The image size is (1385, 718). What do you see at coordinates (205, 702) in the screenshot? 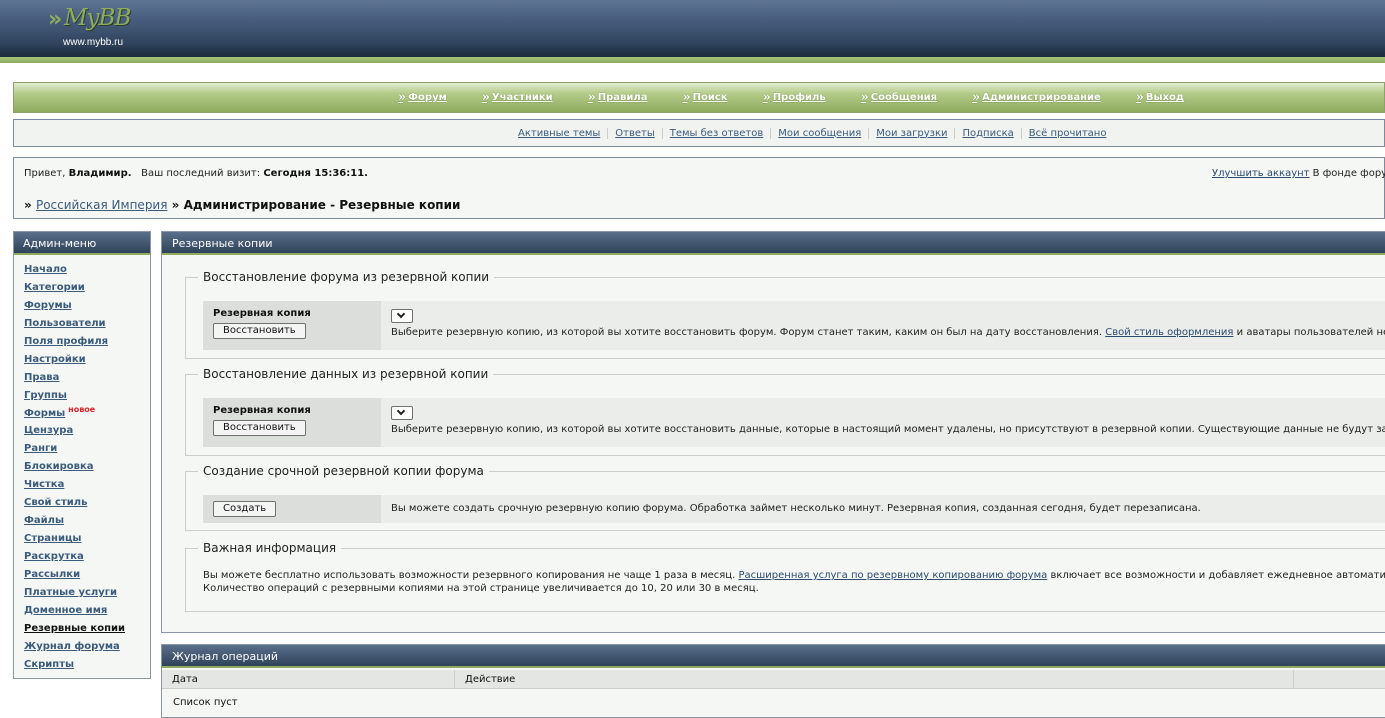
I see `empty-list-text: Список пуст` at bounding box center [205, 702].